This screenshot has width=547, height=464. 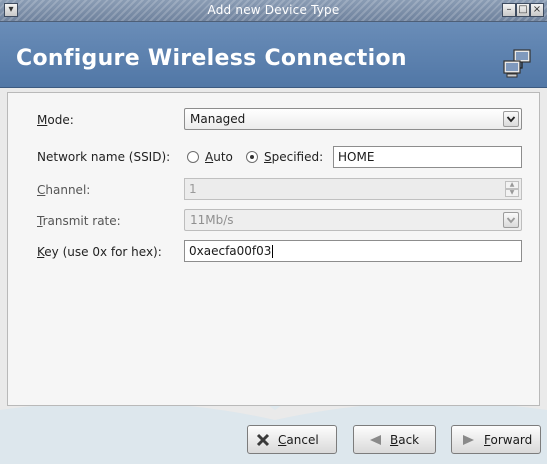 I want to click on spin-up-icon: ▲, so click(x=512, y=185).